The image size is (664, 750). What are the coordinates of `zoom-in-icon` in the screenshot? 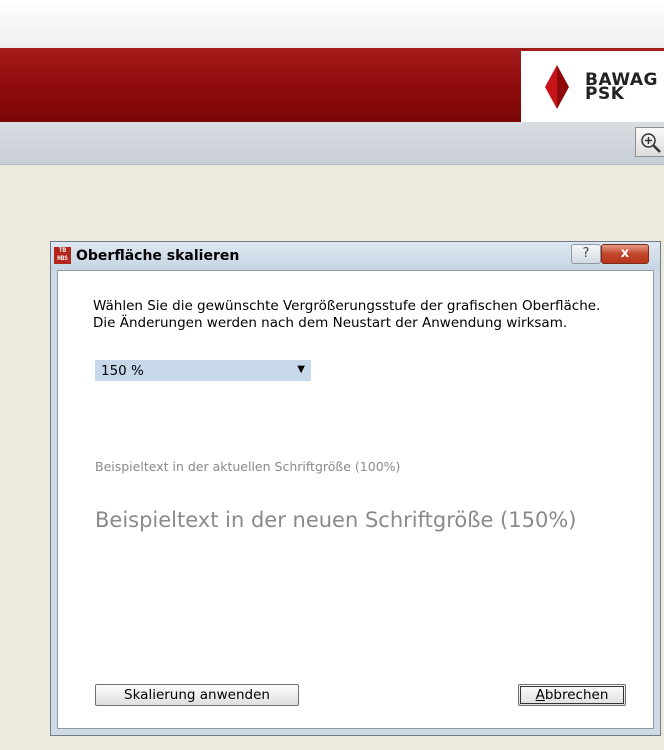 It's located at (651, 143).